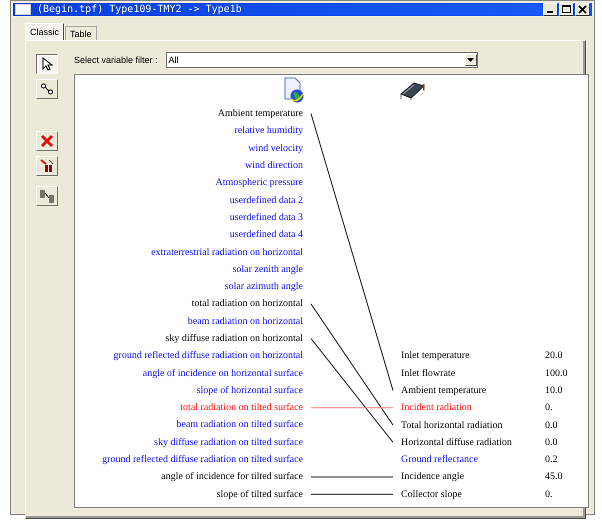 This screenshot has height=522, width=602. What do you see at coordinates (232, 476) in the screenshot?
I see `output-variable: angle of incidence for tilted surface` at bounding box center [232, 476].